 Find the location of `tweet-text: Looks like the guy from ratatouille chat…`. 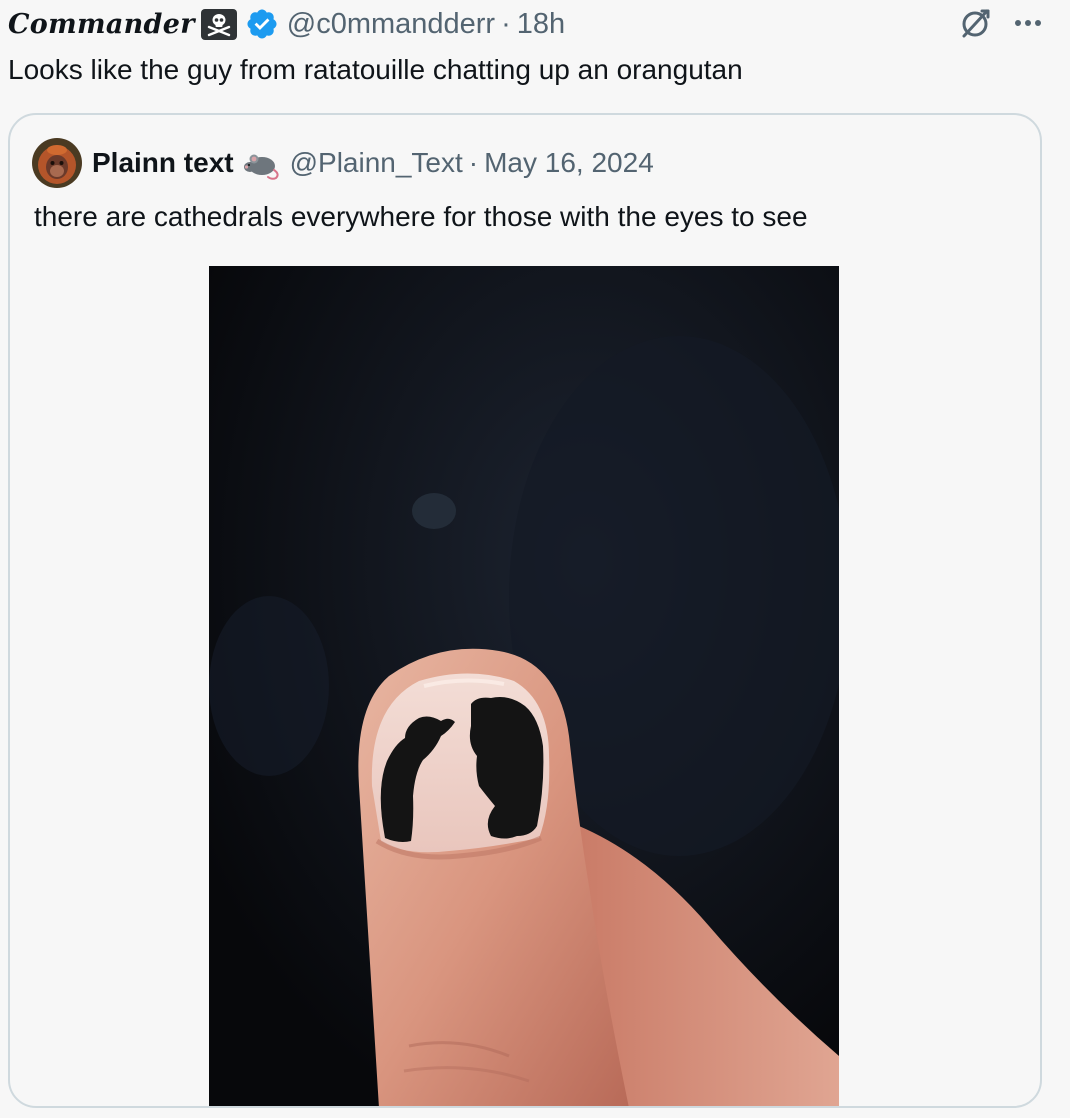

tweet-text: Looks like the guy from ratatouille chat… is located at coordinates (375, 69).